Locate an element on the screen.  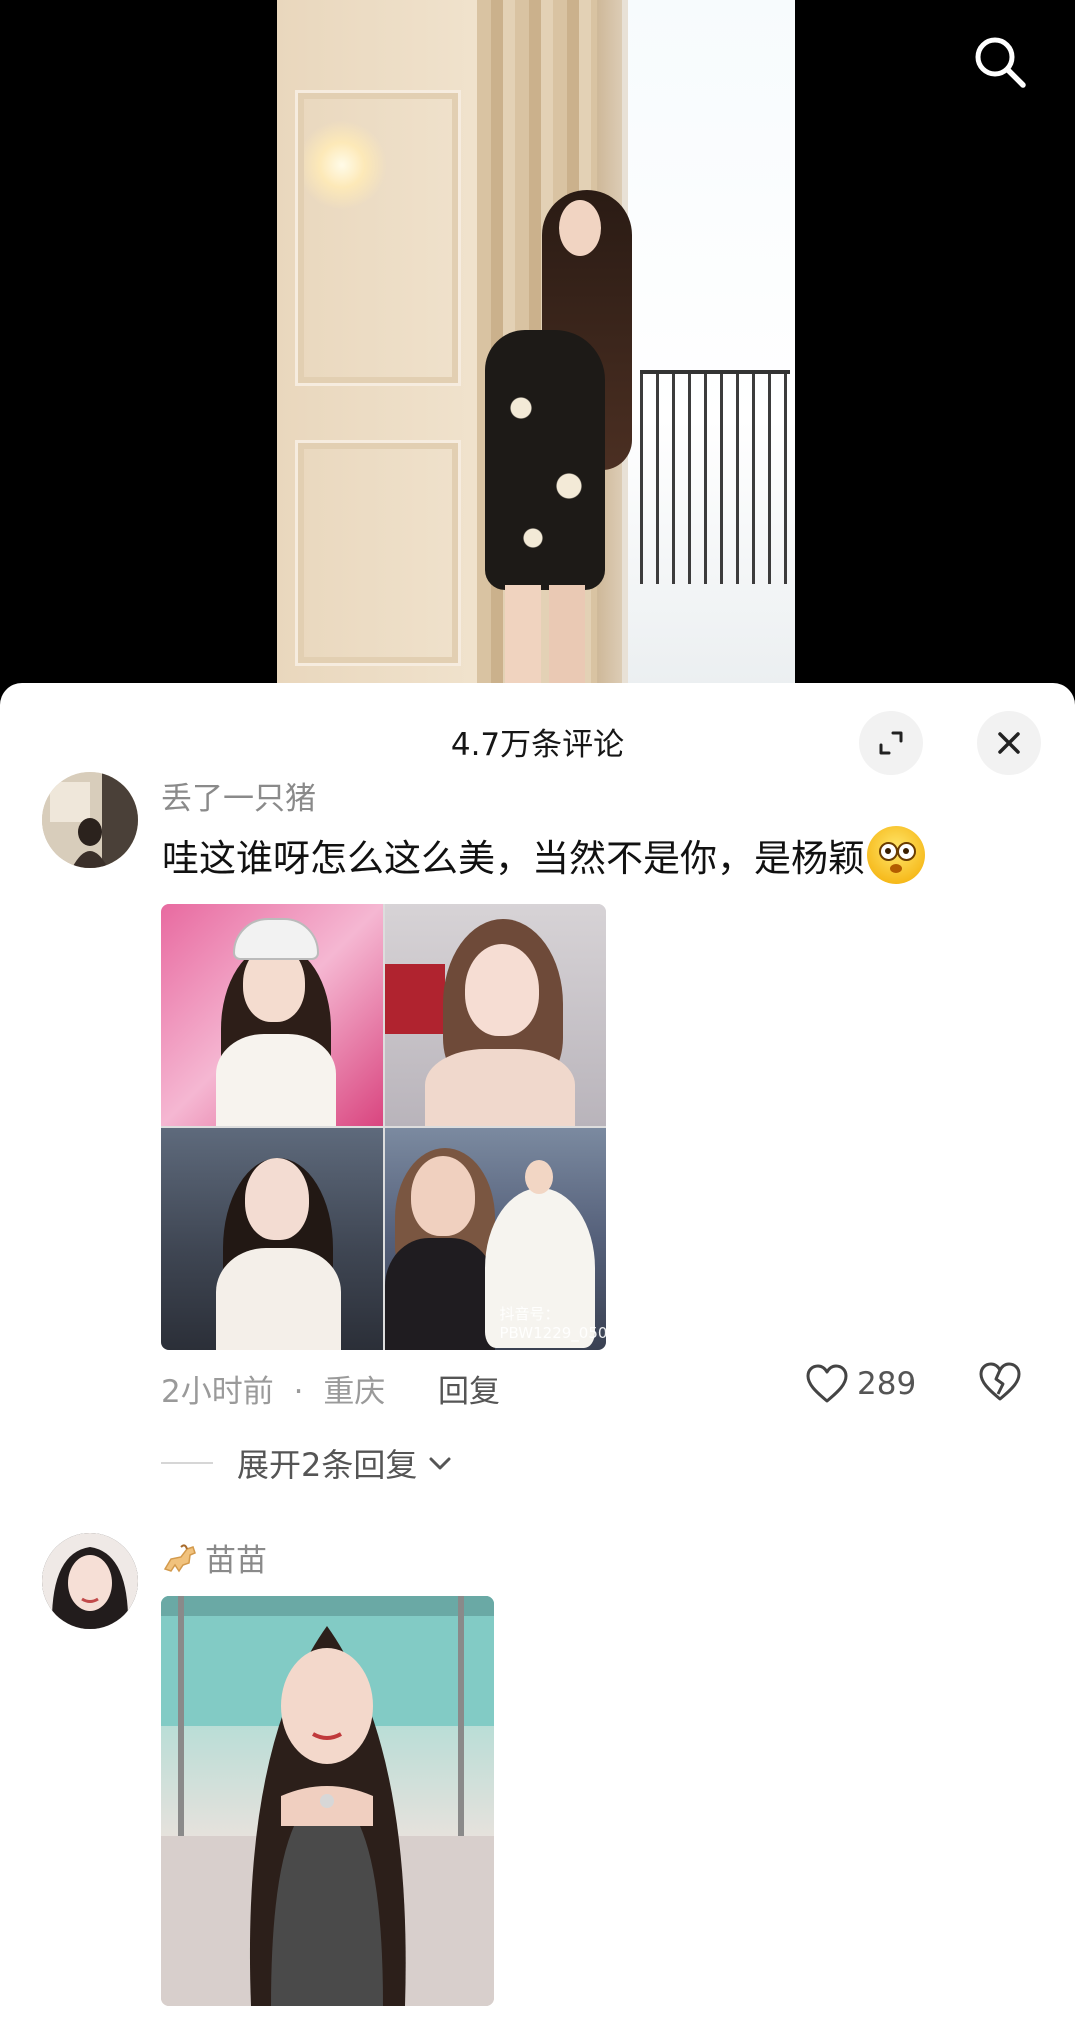
expand-replies-button: 展开2条回复 is located at coordinates (308, 1463).